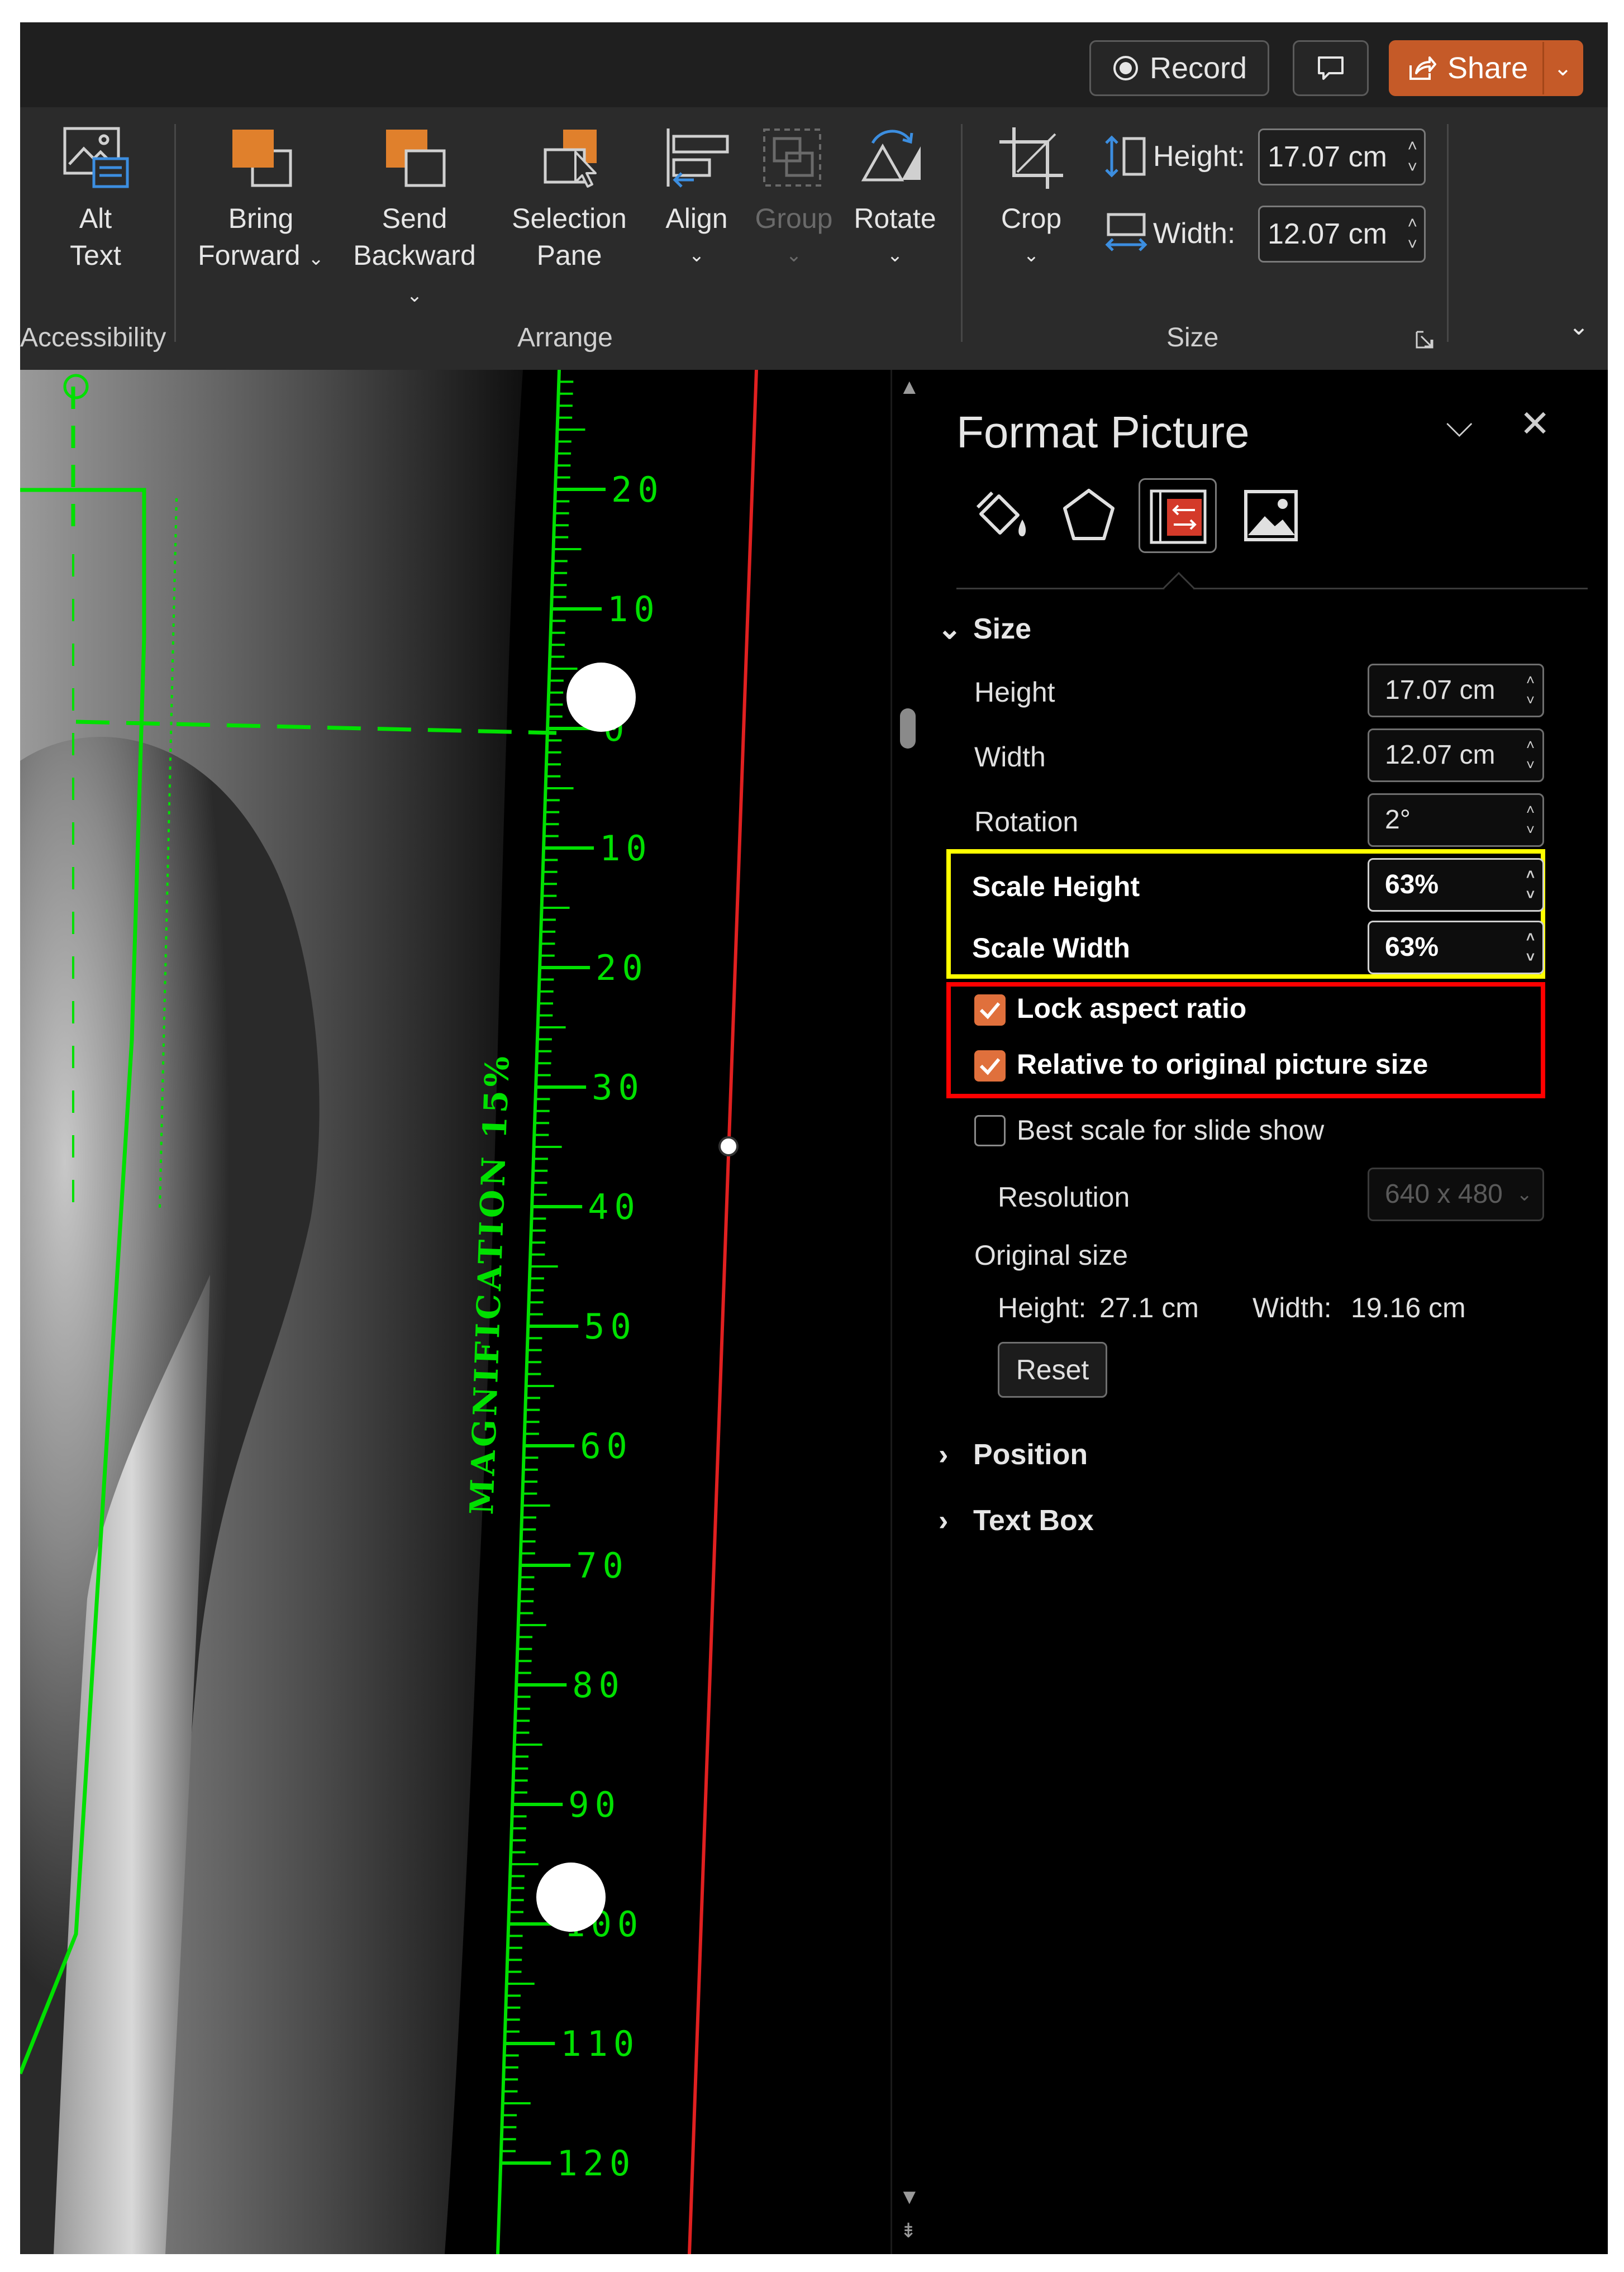 Image resolution: width=1624 pixels, height=2272 pixels. What do you see at coordinates (1010, 757) in the screenshot?
I see `width-label: Width` at bounding box center [1010, 757].